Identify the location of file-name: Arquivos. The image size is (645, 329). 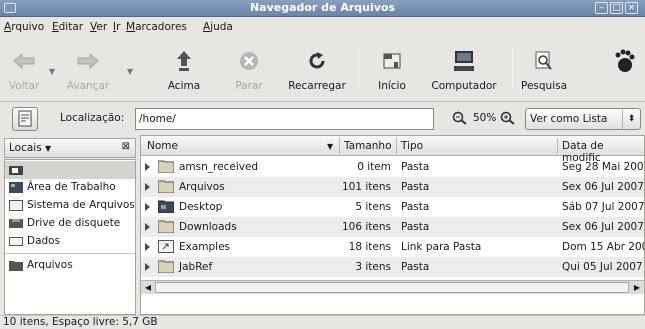
(202, 187).